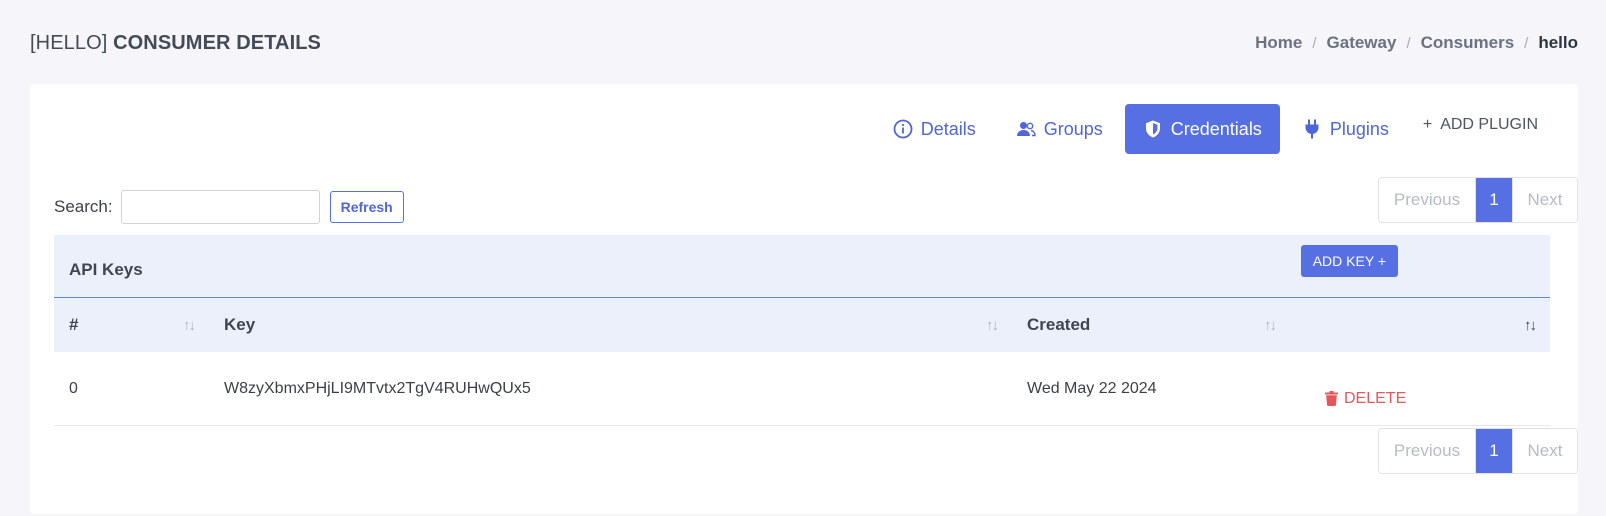  I want to click on trash-icon, so click(1331, 398).